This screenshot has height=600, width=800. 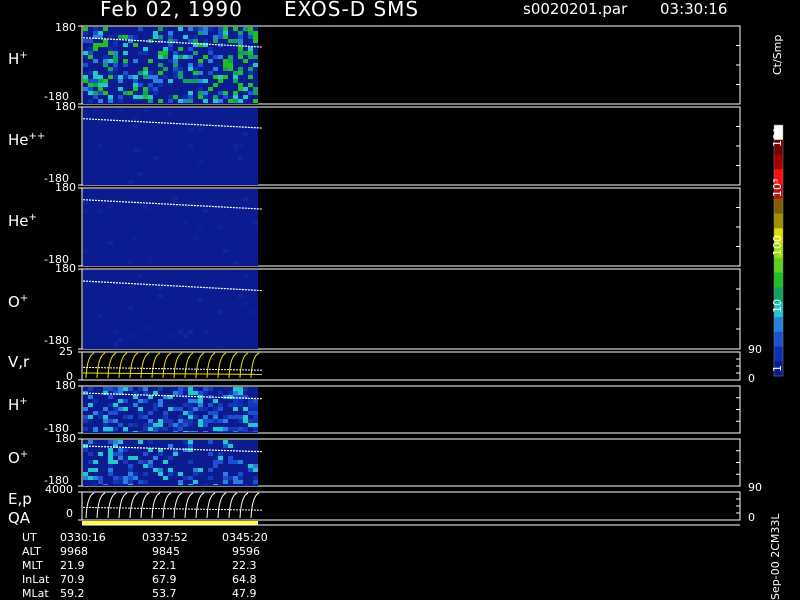 I want to click on panel-label-he-plusplus: He++, so click(x=27, y=140).